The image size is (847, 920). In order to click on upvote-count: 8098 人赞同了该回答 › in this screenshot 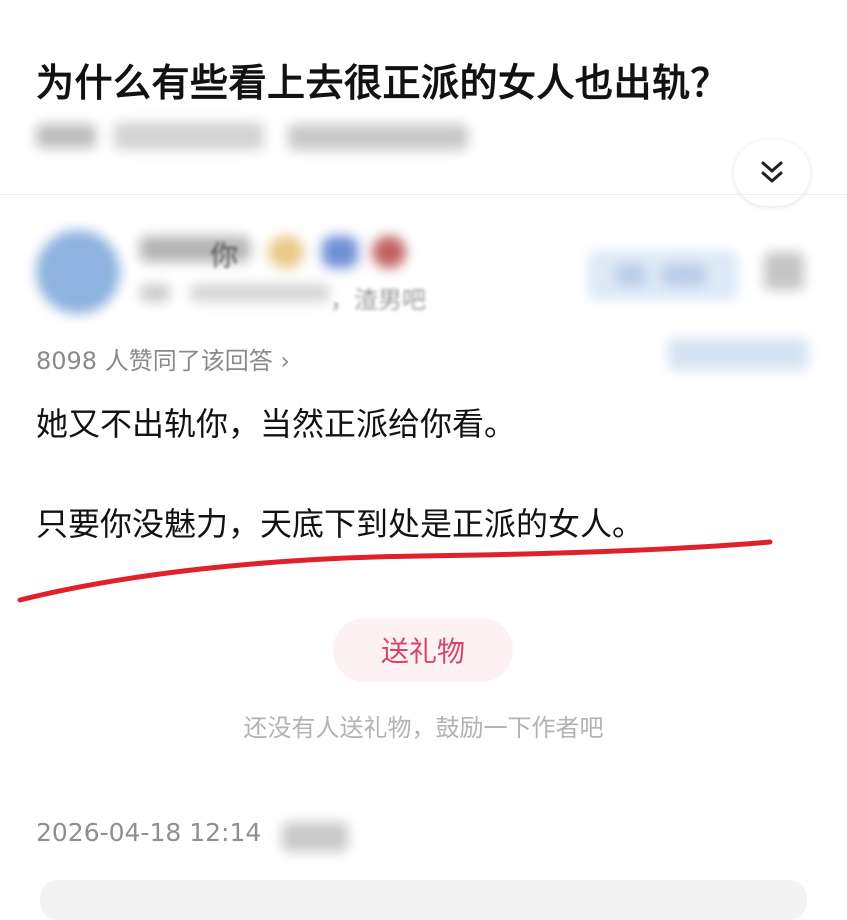, I will do `click(163, 358)`.